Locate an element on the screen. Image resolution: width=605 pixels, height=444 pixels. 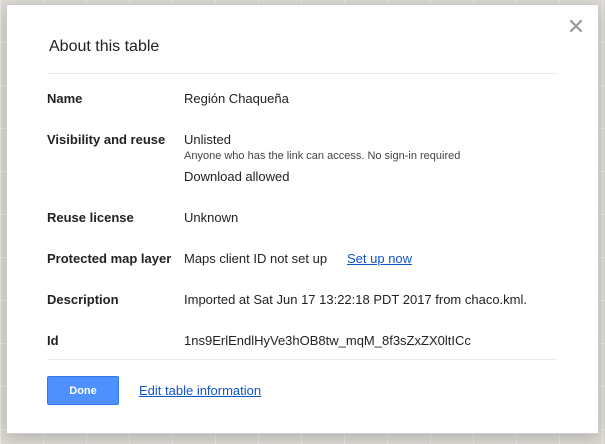
license-value: Unknown is located at coordinates (211, 217).